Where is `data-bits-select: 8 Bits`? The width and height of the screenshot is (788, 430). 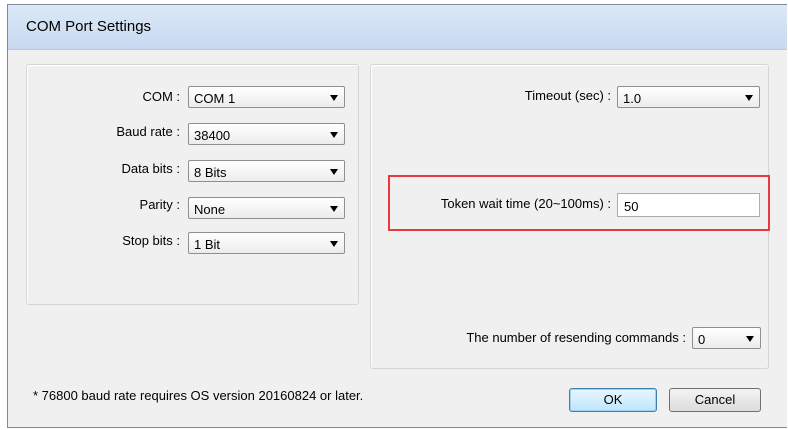 data-bits-select: 8 Bits is located at coordinates (266, 171).